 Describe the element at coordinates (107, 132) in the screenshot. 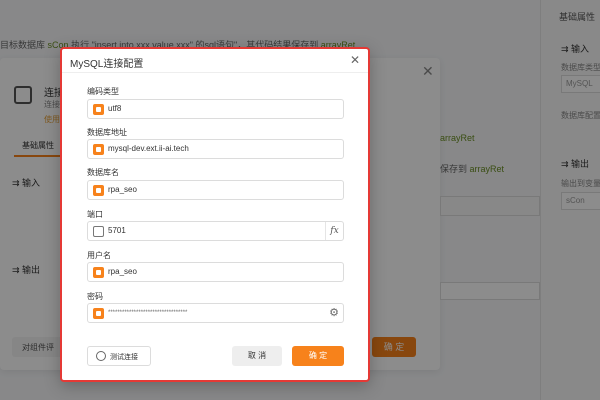

I see `host-label: 数据库地址` at that location.